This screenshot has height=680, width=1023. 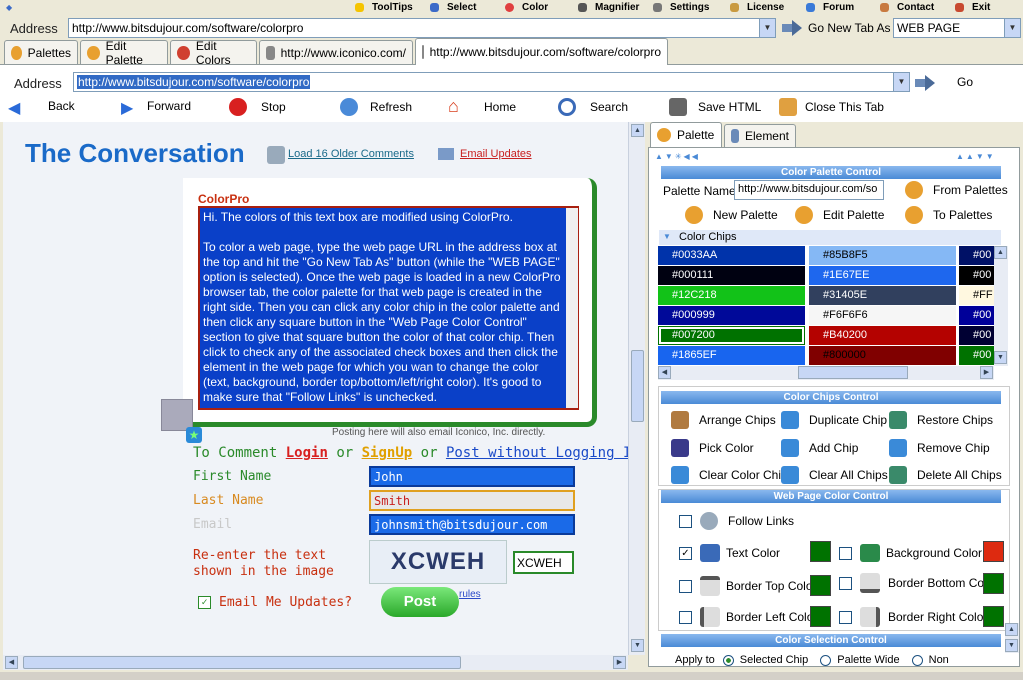 I want to click on color-chip: #FF, so click(x=976, y=295).